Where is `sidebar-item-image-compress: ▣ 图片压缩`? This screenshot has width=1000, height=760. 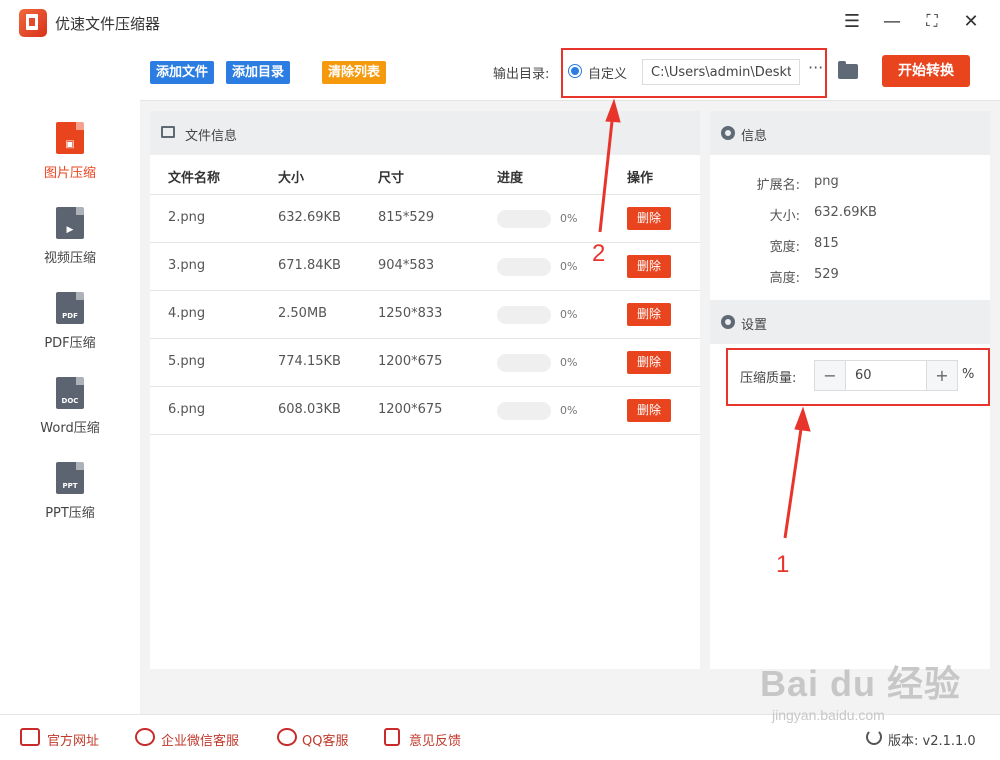 sidebar-item-image-compress: ▣ 图片压缩 is located at coordinates (70, 160).